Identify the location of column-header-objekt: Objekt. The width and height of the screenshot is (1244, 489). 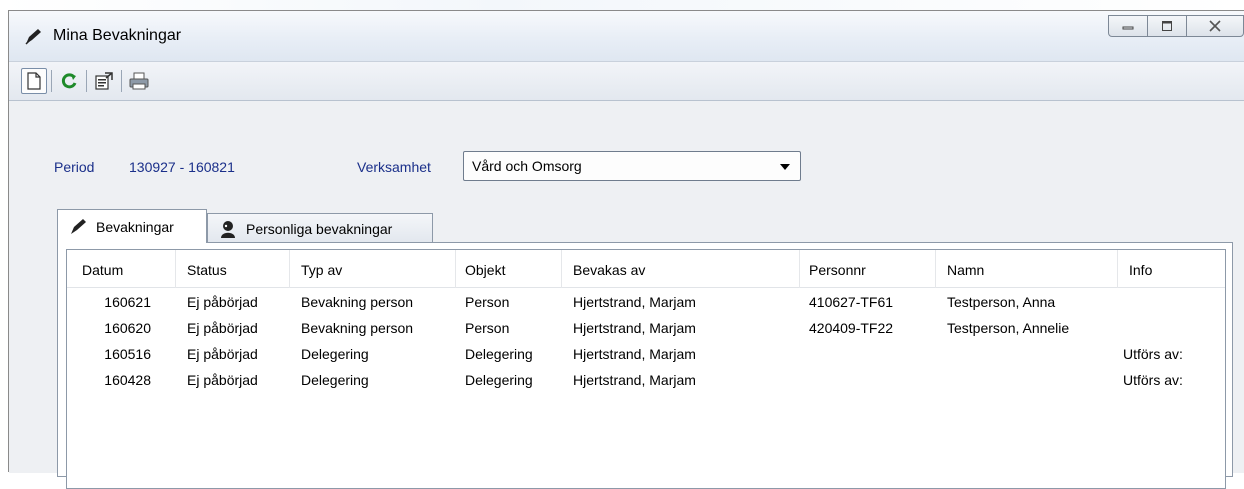
(485, 270).